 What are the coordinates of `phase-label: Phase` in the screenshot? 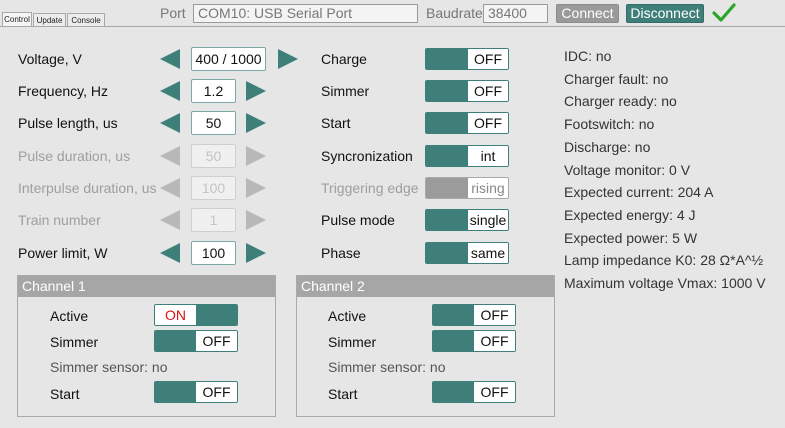 It's located at (341, 253).